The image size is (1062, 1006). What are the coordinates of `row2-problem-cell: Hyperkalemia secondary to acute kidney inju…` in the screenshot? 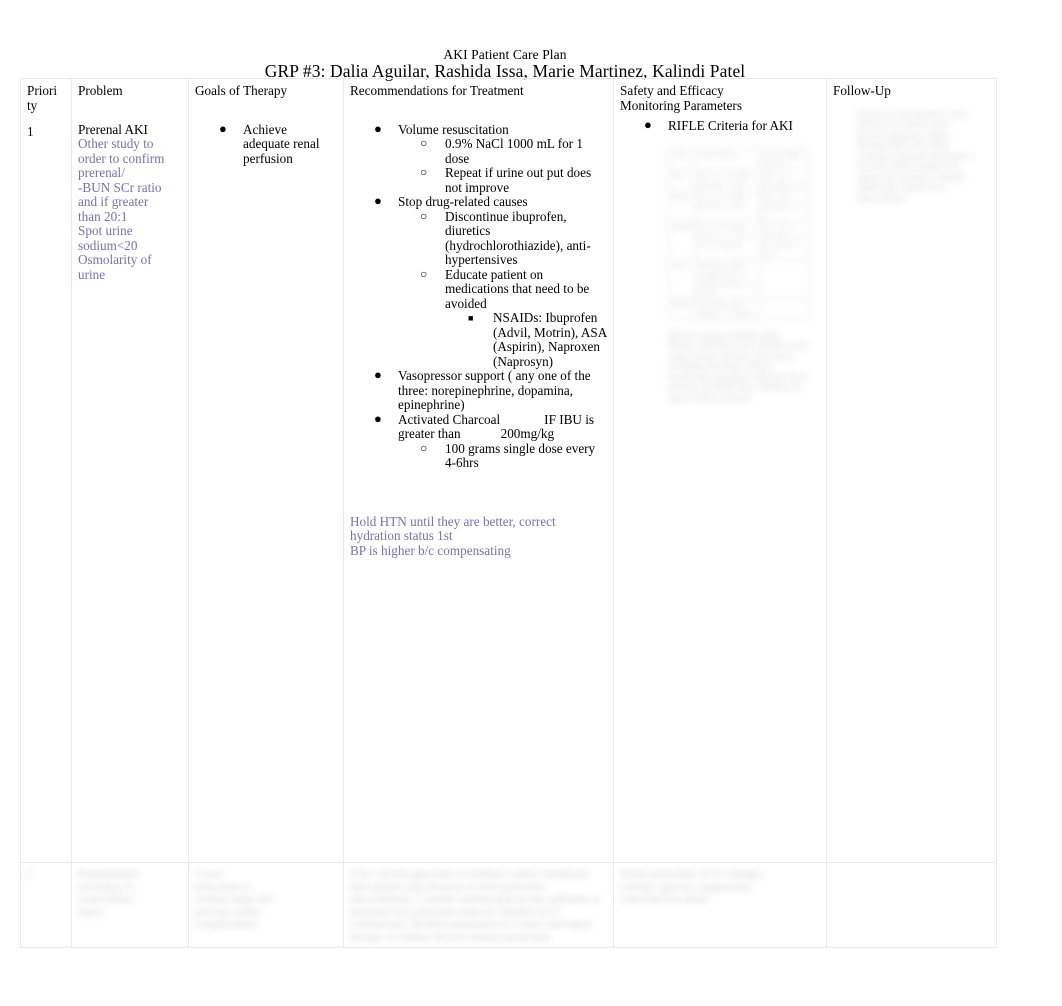 It's located at (130, 905).